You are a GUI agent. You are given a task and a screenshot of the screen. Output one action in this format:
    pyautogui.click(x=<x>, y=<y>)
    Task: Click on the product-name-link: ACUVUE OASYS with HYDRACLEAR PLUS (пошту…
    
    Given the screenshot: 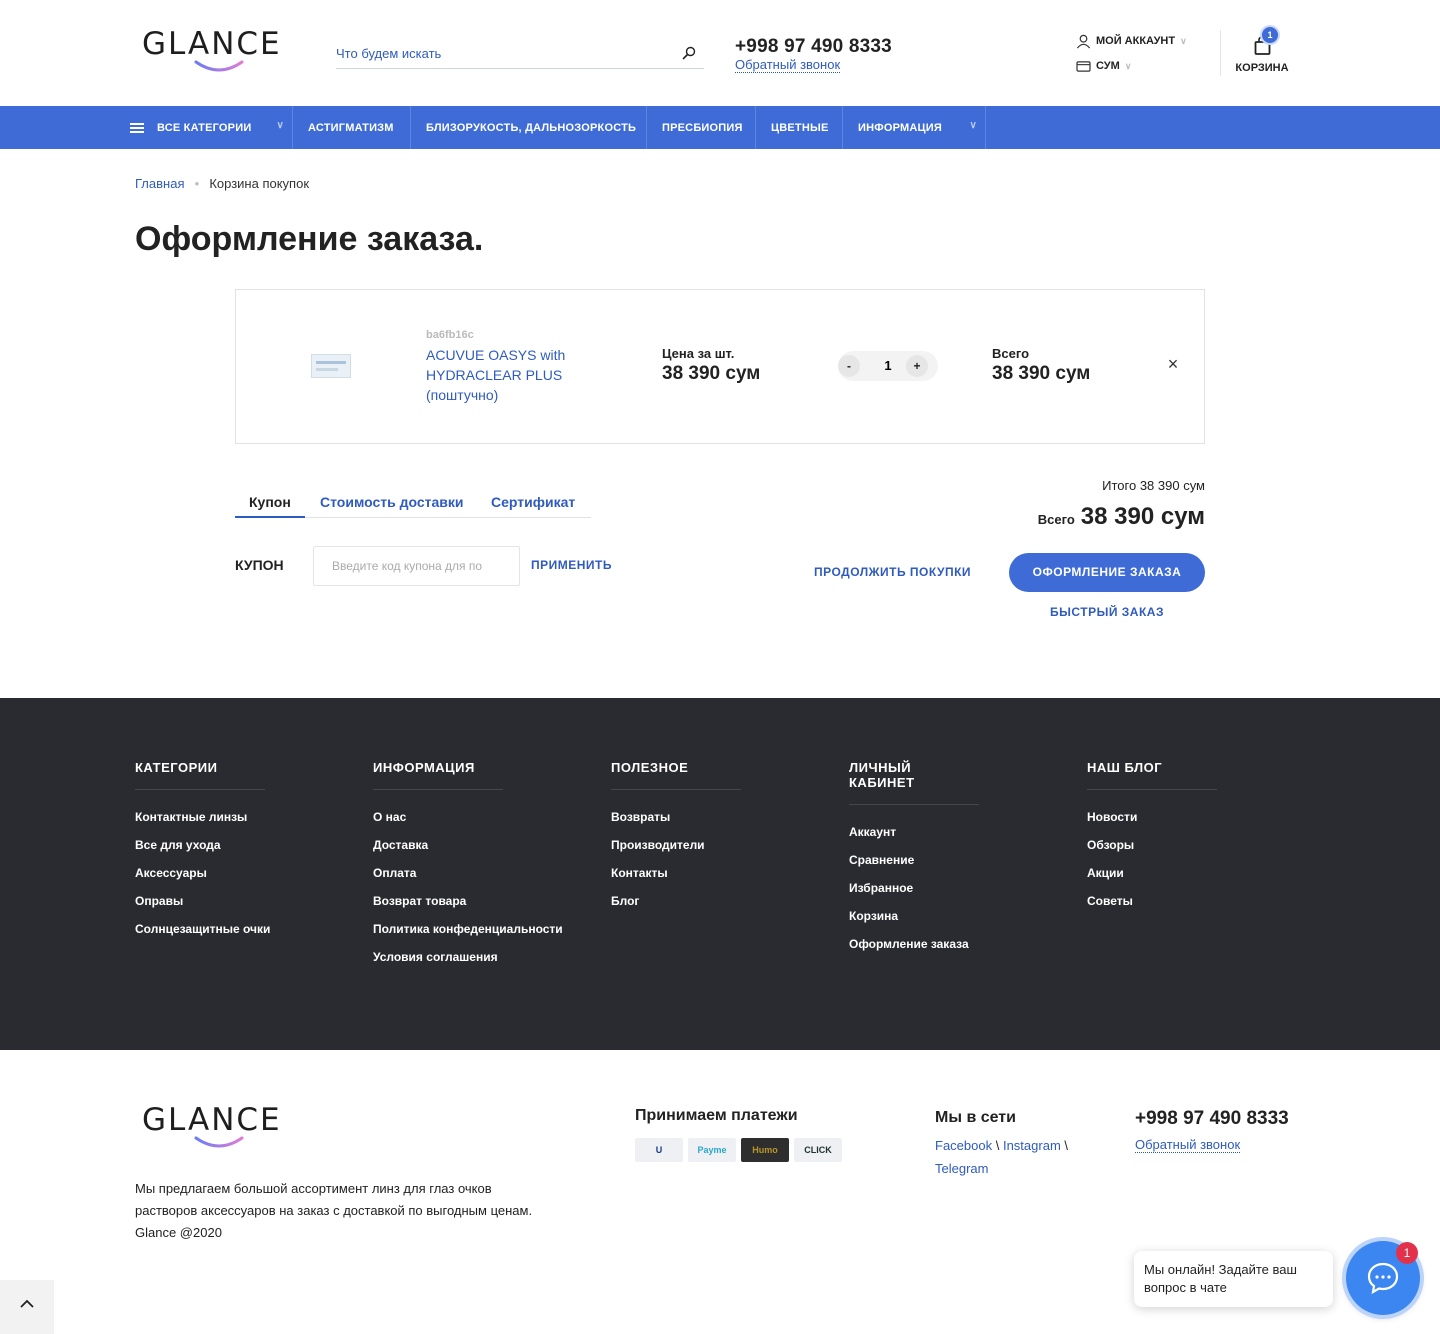 What is the action you would take?
    pyautogui.click(x=511, y=375)
    